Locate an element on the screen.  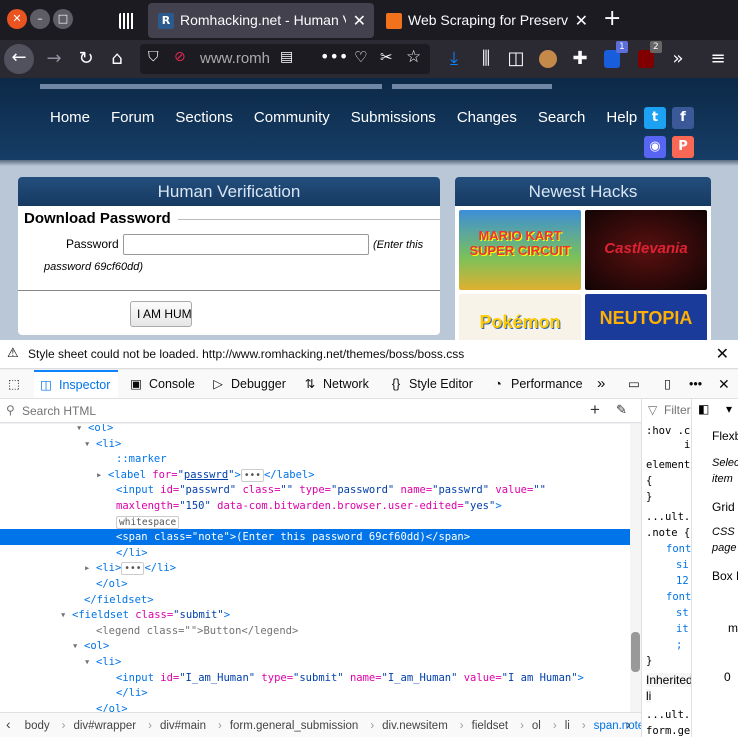
breadcrumb-item: div#main is located at coordinates (183, 726).